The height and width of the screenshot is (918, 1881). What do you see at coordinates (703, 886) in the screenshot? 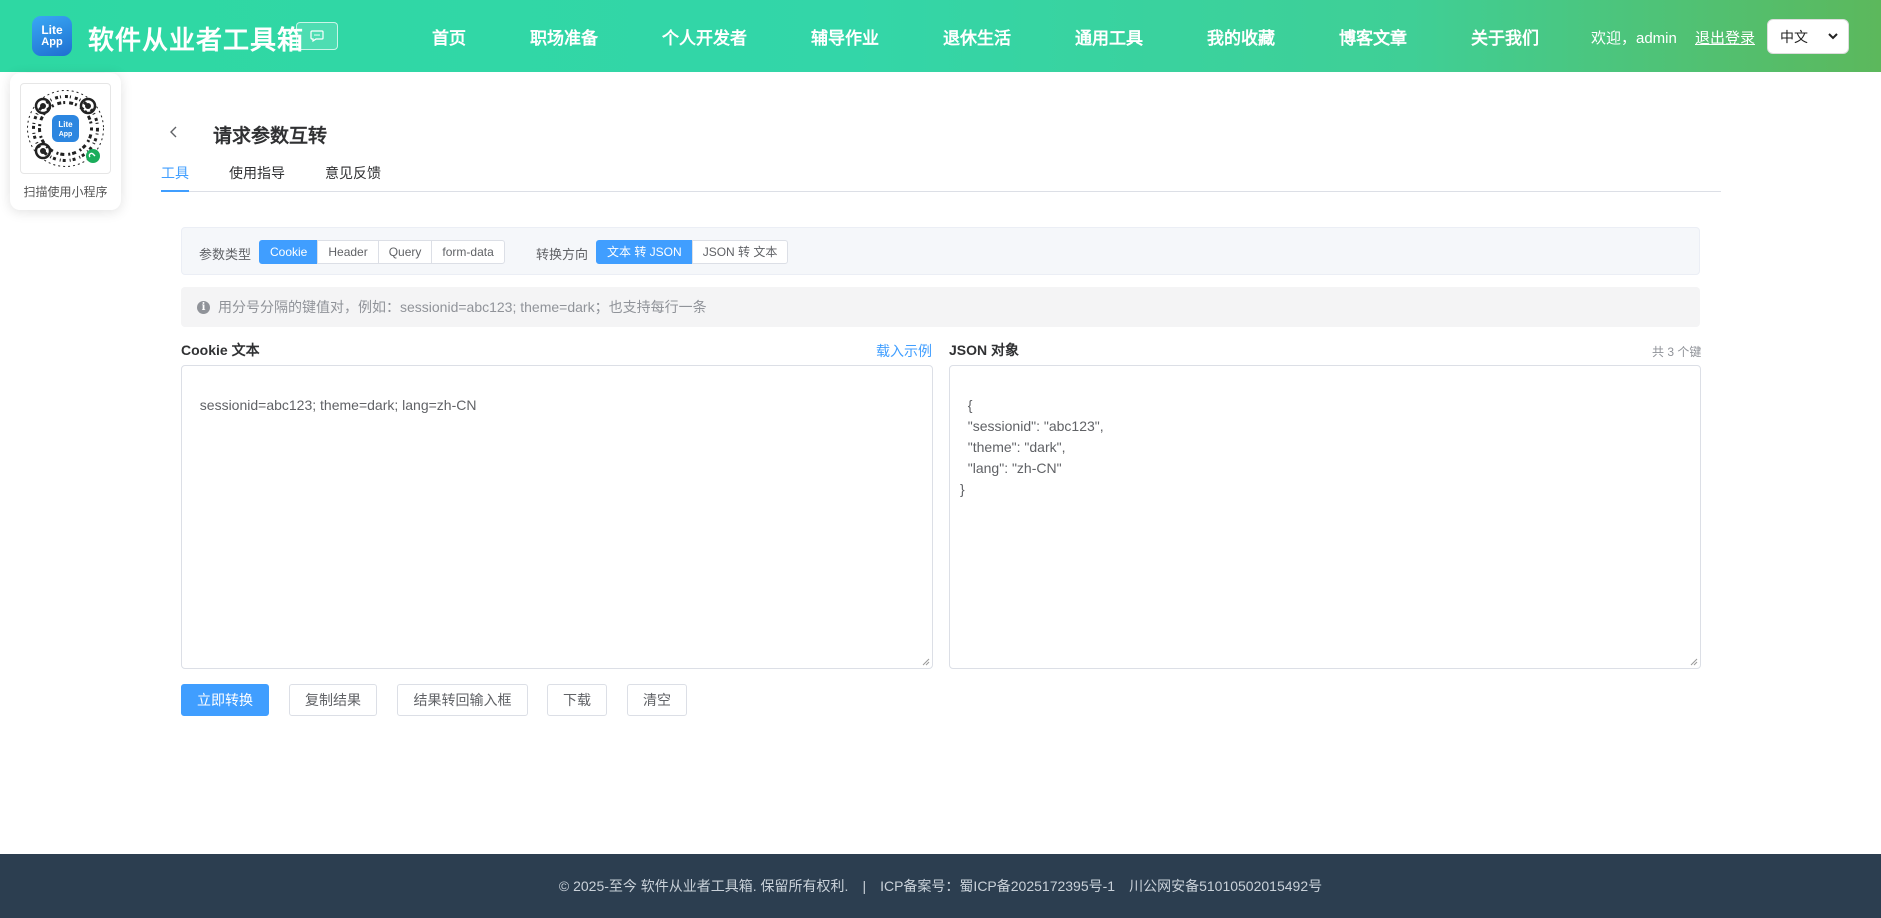
I see `footer-copyright: © 2025-至今 软件从业者工具箱. 保留所有权利.` at bounding box center [703, 886].